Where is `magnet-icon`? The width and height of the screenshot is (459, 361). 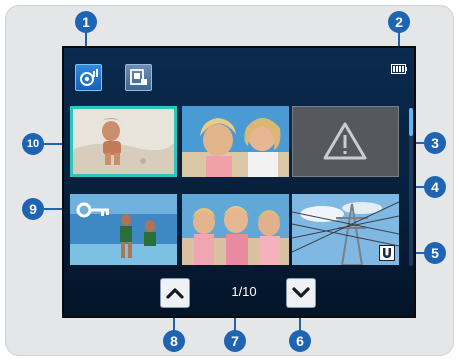
magnet-icon is located at coordinates (387, 253).